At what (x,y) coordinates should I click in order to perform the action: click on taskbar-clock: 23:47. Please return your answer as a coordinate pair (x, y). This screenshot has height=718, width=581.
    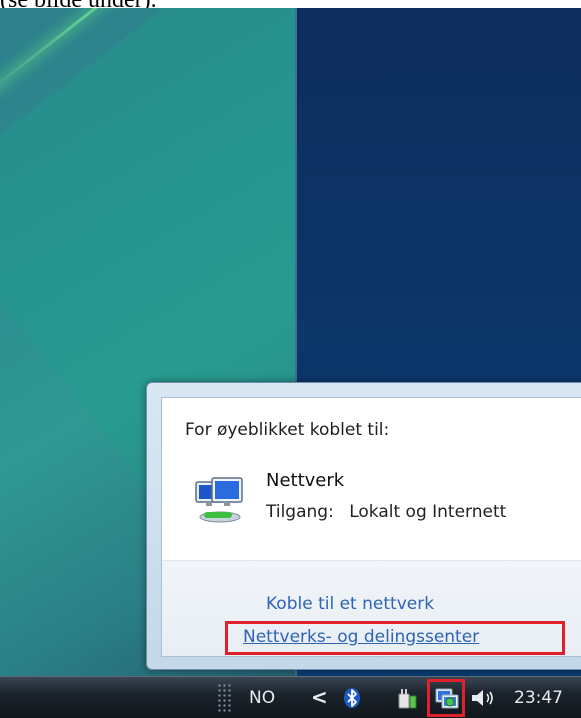
    Looking at the image, I should click on (538, 698).